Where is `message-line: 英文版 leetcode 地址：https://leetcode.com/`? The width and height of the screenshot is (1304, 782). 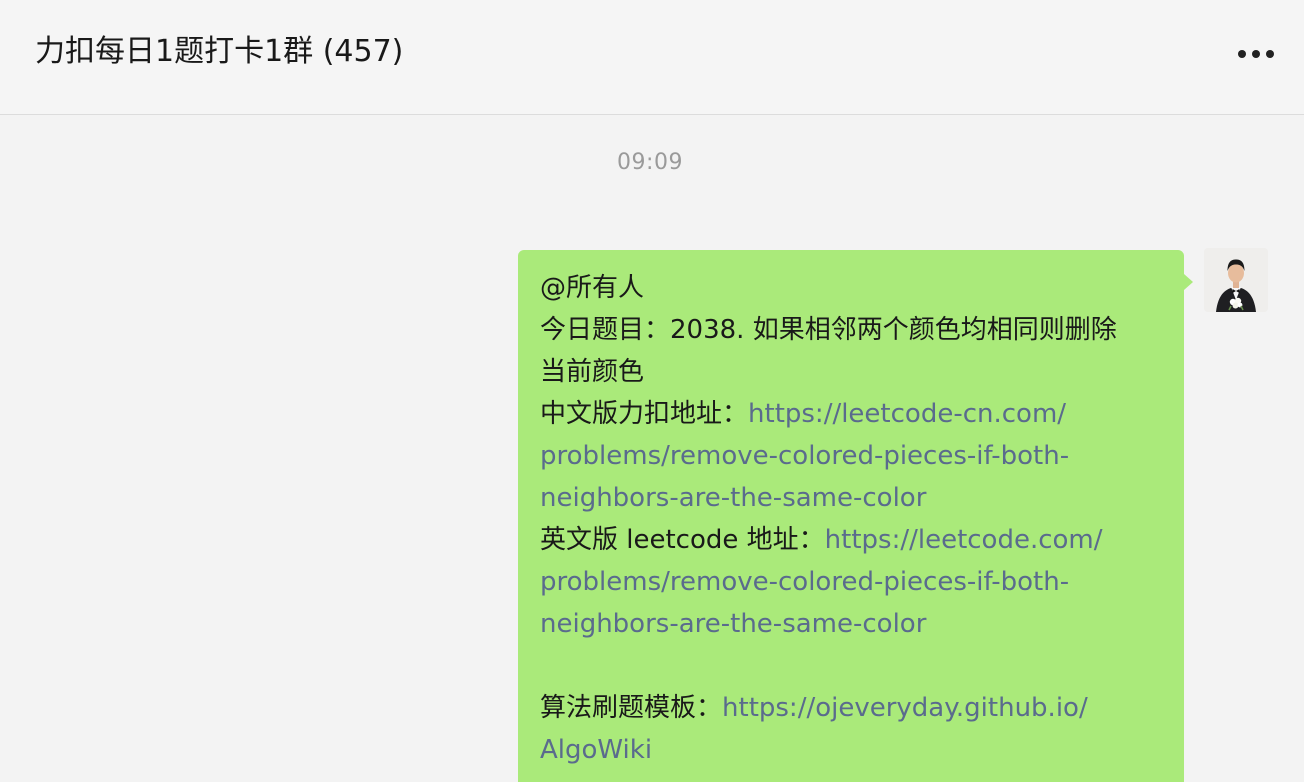 message-line: 英文版 leetcode 地址：https://leetcode.com/ is located at coordinates (855, 540).